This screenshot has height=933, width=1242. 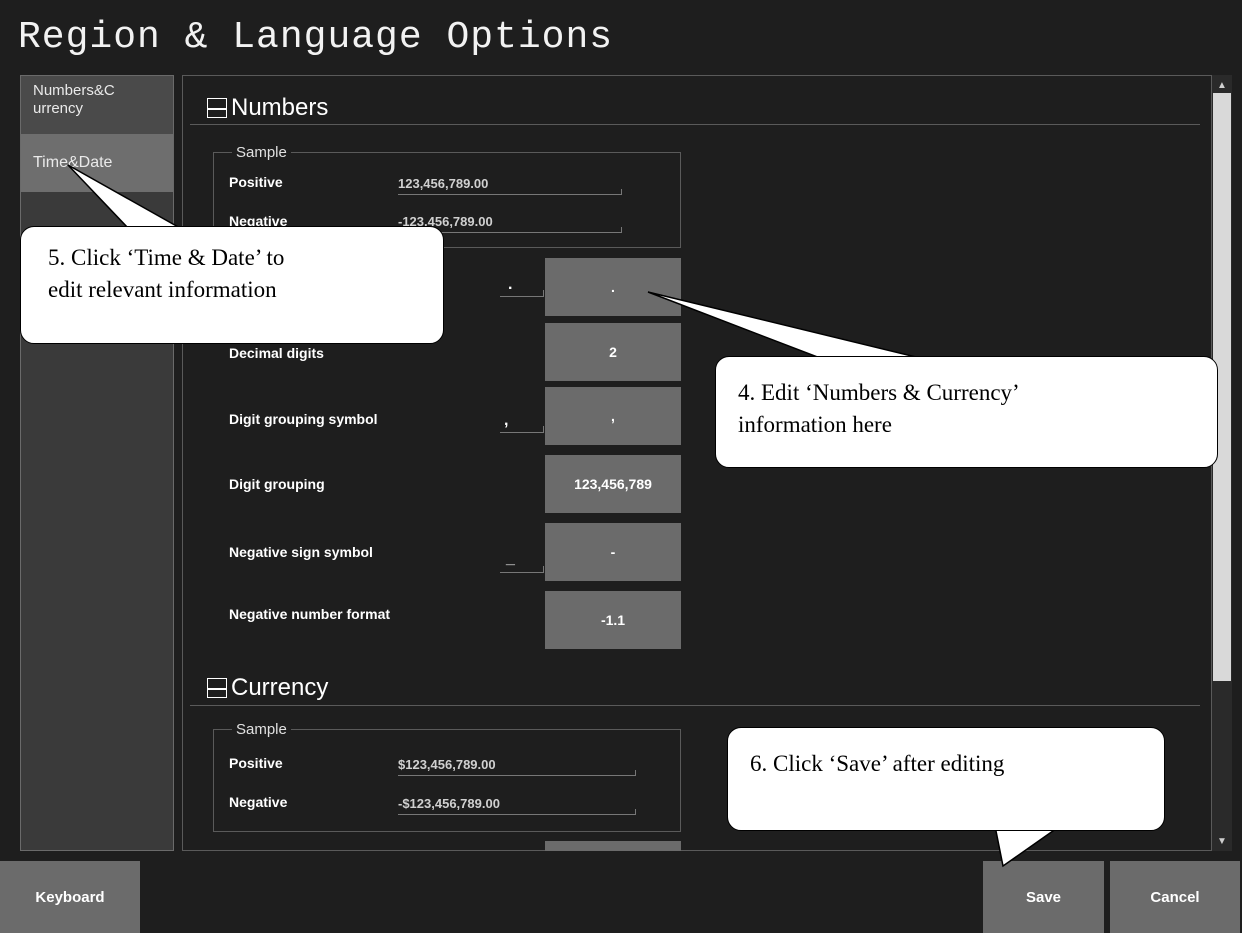 What do you see at coordinates (166, 257) in the screenshot?
I see `callout-5-line1: 5. Click ‘Time & Date’ to` at bounding box center [166, 257].